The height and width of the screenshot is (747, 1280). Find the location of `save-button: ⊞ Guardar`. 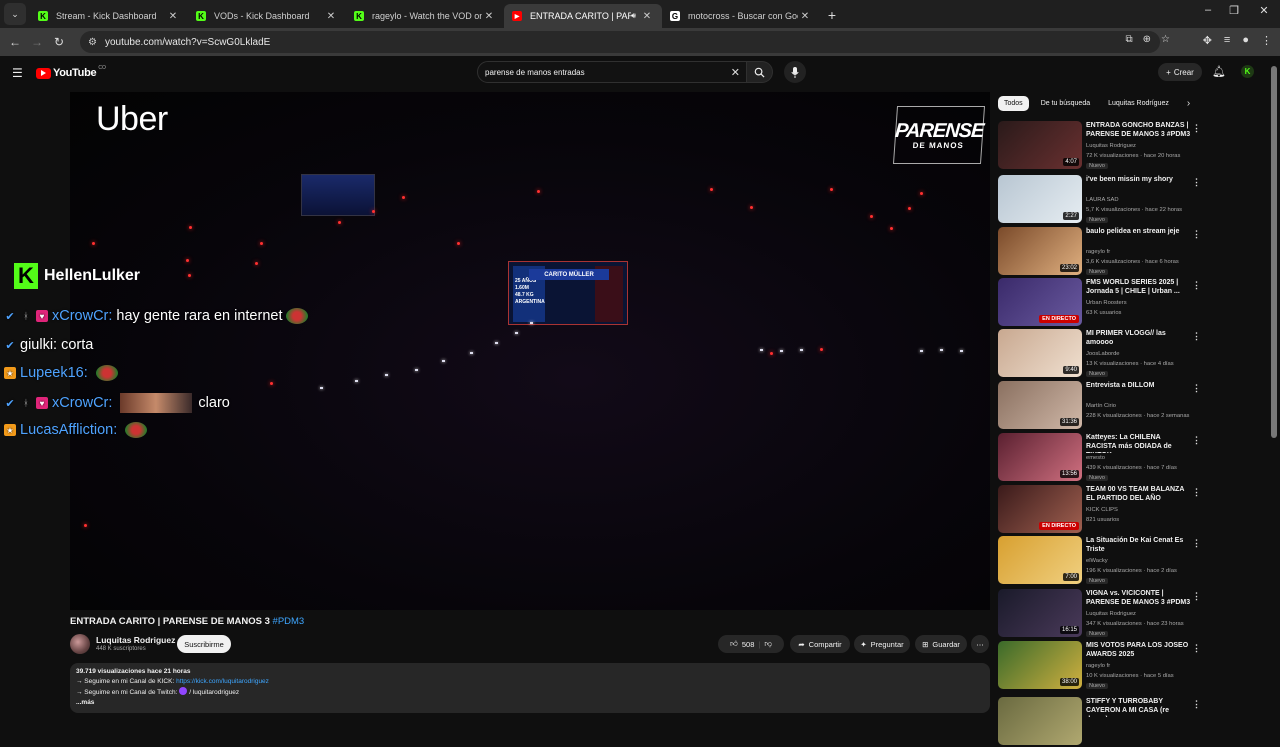

save-button: ⊞ Guardar is located at coordinates (941, 644).